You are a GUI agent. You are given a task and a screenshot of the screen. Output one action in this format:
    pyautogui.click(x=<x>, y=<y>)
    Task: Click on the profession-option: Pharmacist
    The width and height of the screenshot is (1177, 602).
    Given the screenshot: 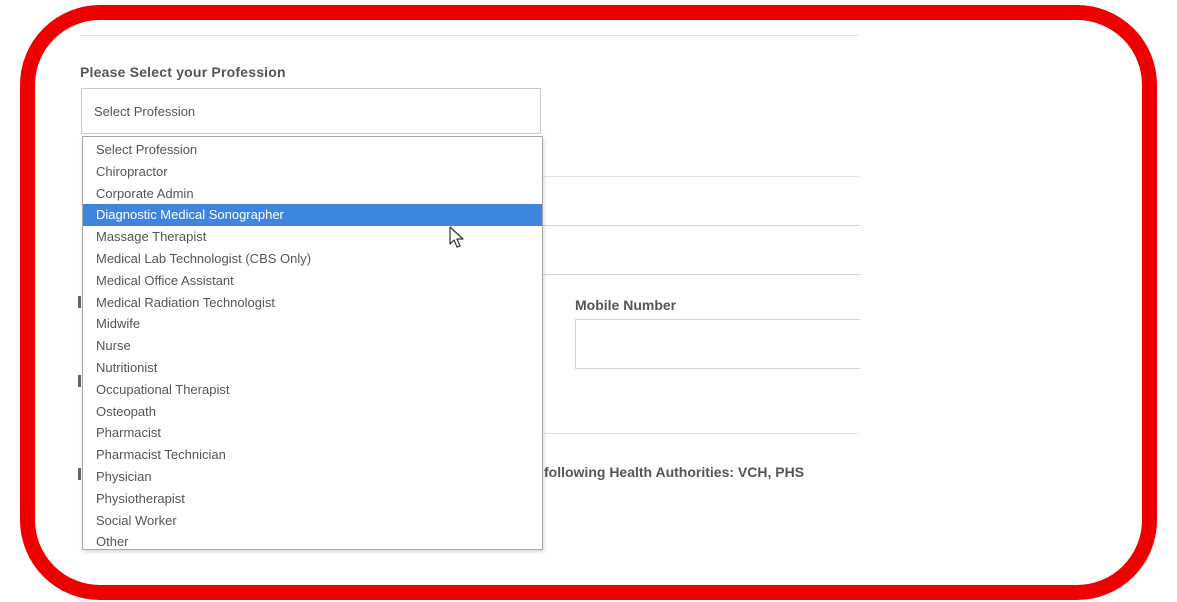 What is the action you would take?
    pyautogui.click(x=312, y=433)
    